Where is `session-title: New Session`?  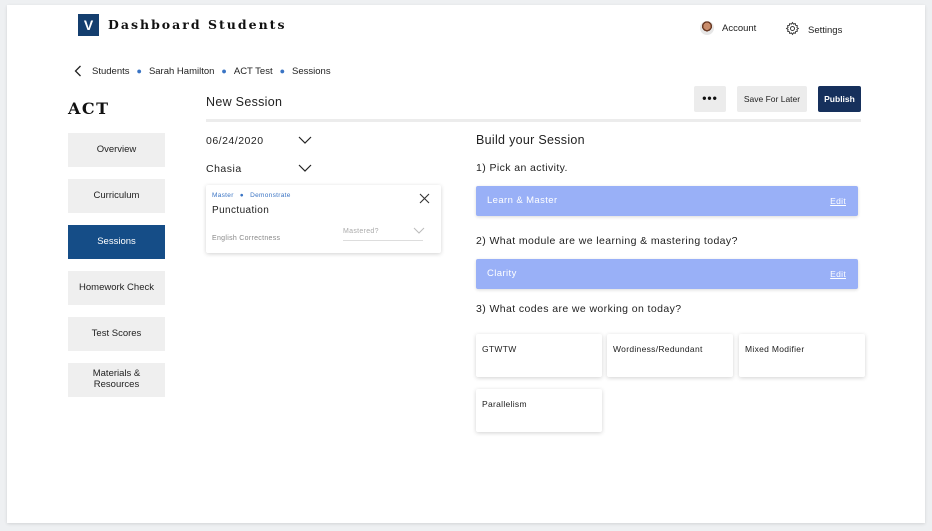 session-title: New Session is located at coordinates (244, 102).